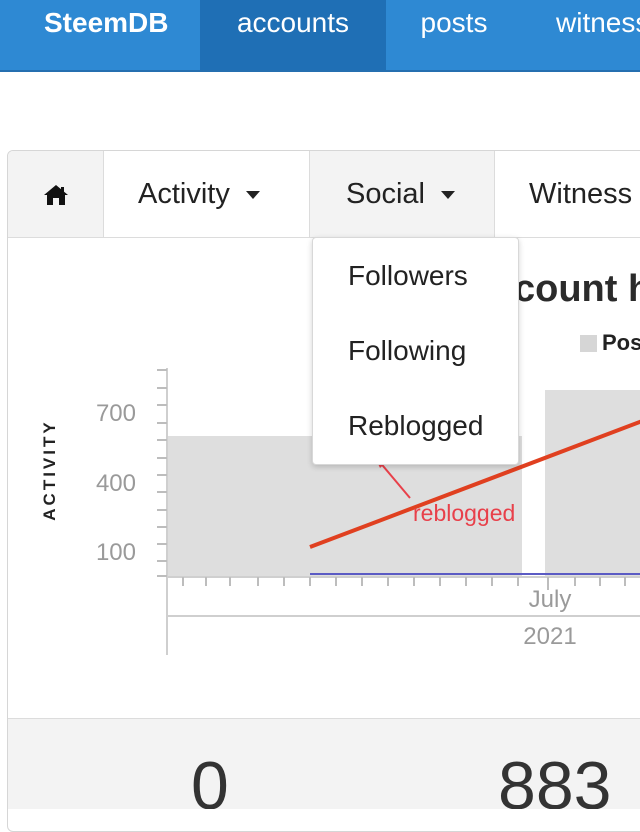 This screenshot has width=640, height=832. What do you see at coordinates (162, 473) in the screenshot?
I see `y-axis-ticks` at bounding box center [162, 473].